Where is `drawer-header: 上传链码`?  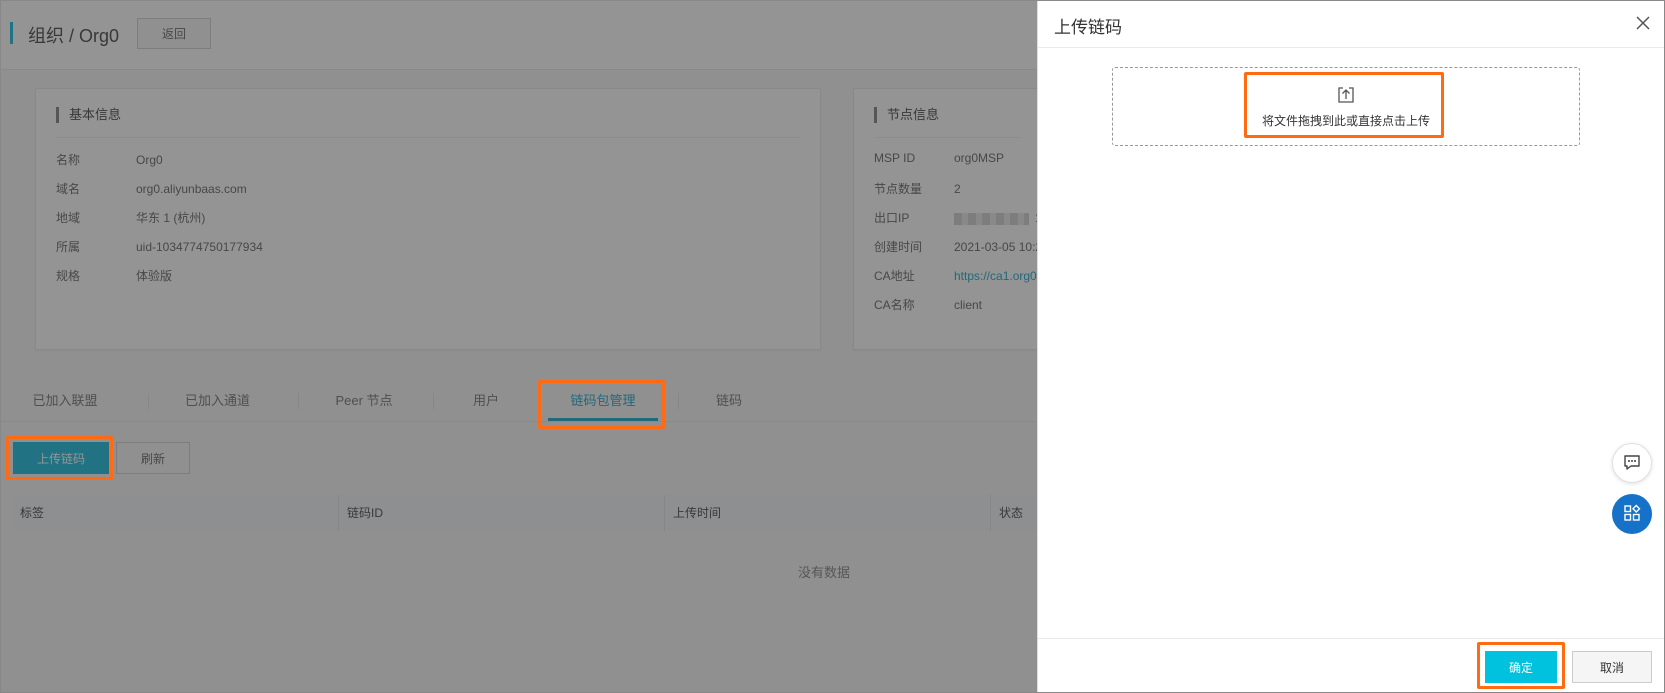 drawer-header: 上传链码 is located at coordinates (1351, 24).